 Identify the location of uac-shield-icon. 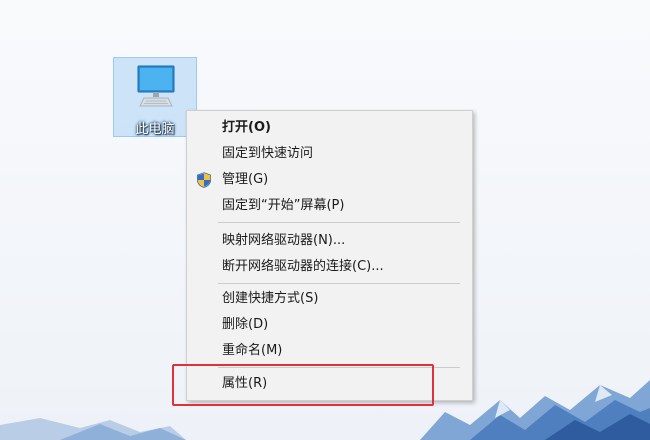
(204, 180).